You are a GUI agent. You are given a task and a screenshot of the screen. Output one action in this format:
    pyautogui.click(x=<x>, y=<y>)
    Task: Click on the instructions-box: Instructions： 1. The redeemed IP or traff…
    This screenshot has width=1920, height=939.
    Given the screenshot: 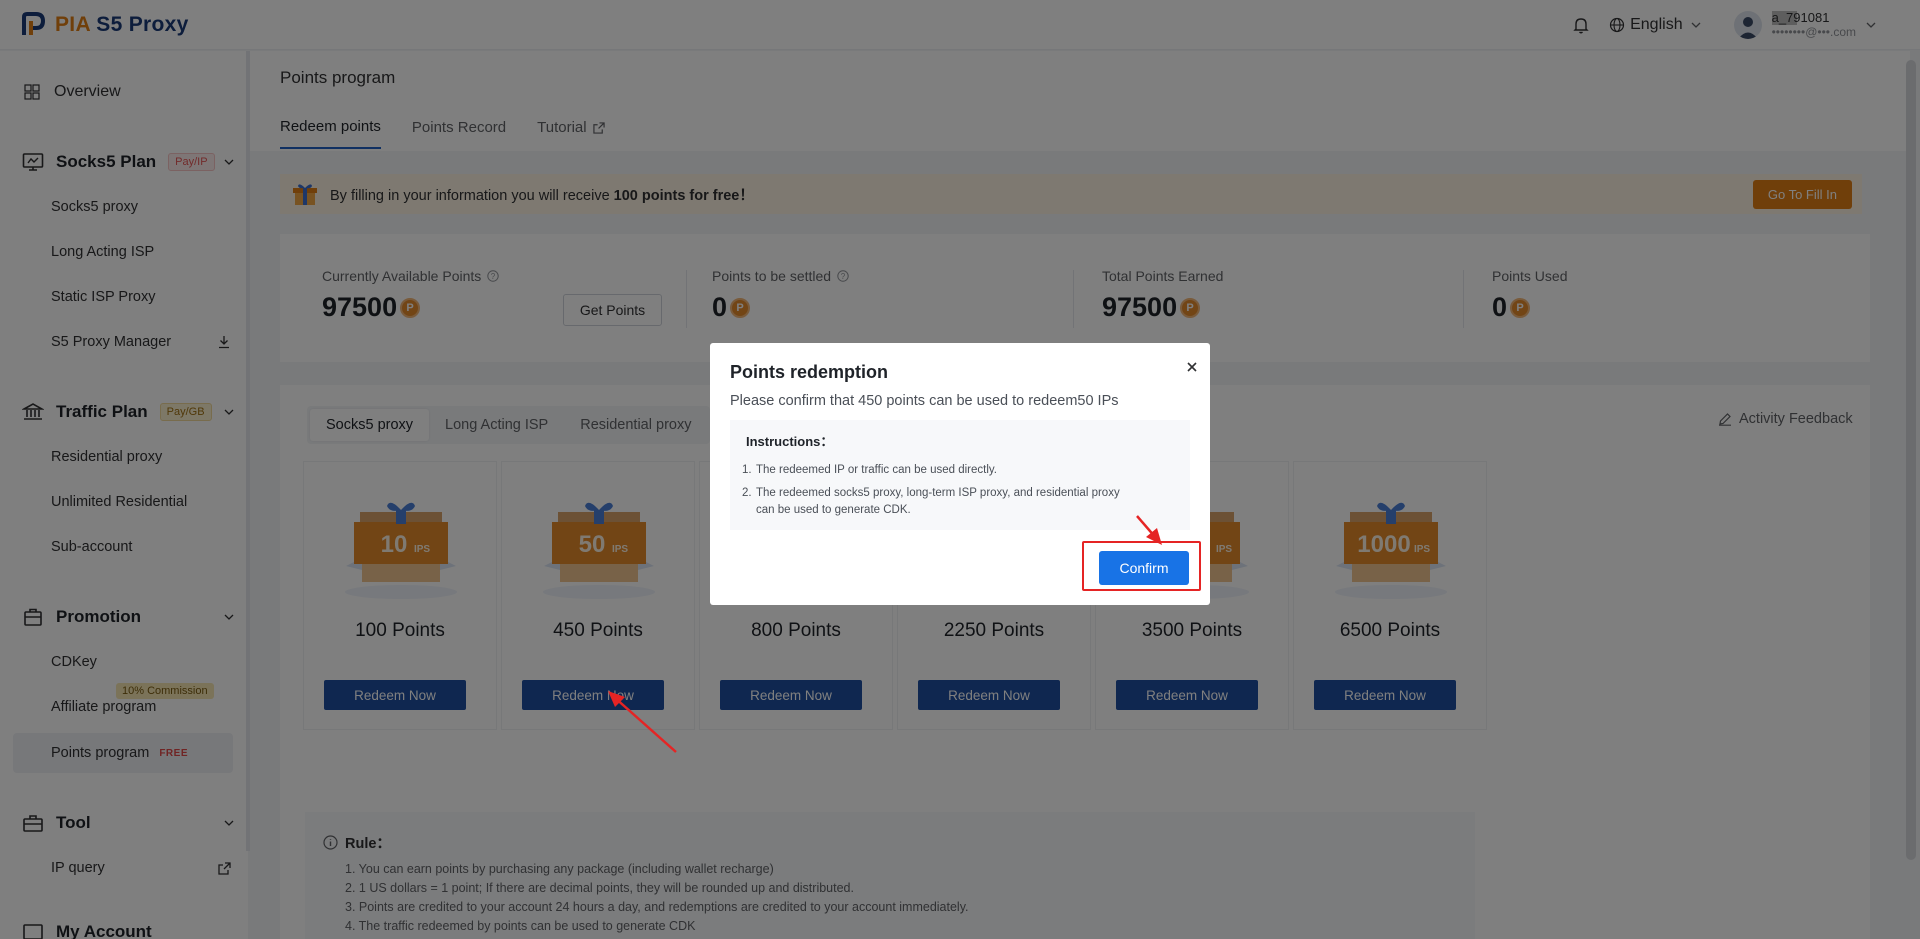 What is the action you would take?
    pyautogui.click(x=960, y=475)
    